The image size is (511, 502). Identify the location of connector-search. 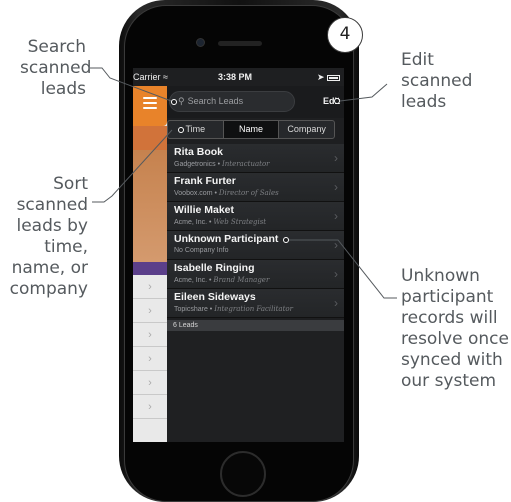
(132, 85).